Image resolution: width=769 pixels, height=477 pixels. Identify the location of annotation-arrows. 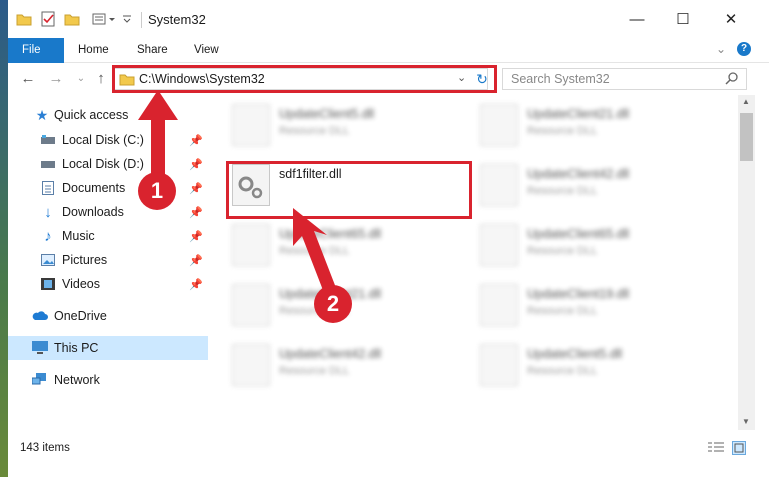
(238, 194).